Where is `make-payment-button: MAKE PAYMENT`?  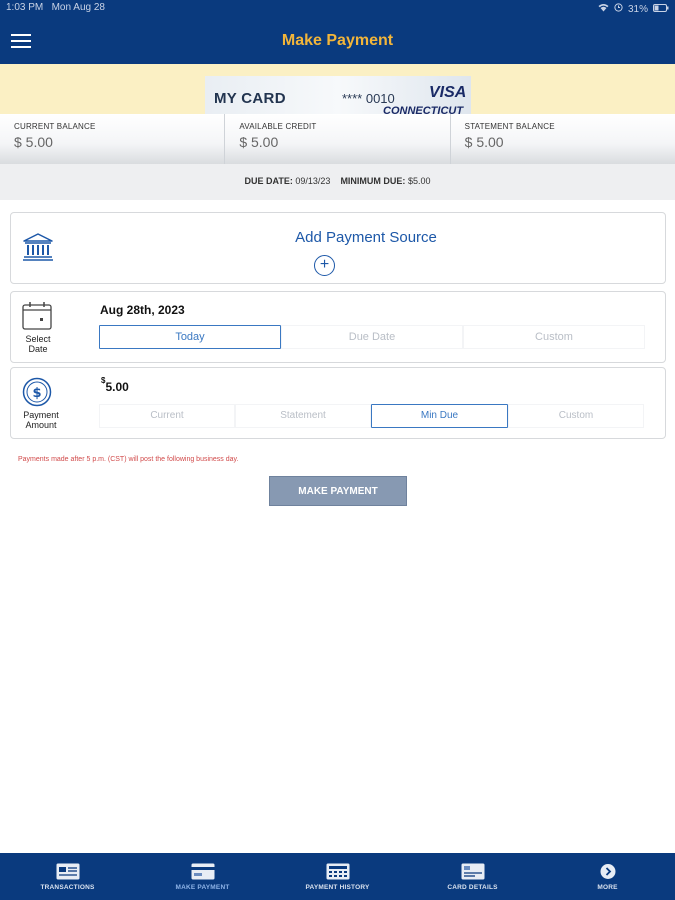 make-payment-button: MAKE PAYMENT is located at coordinates (338, 491).